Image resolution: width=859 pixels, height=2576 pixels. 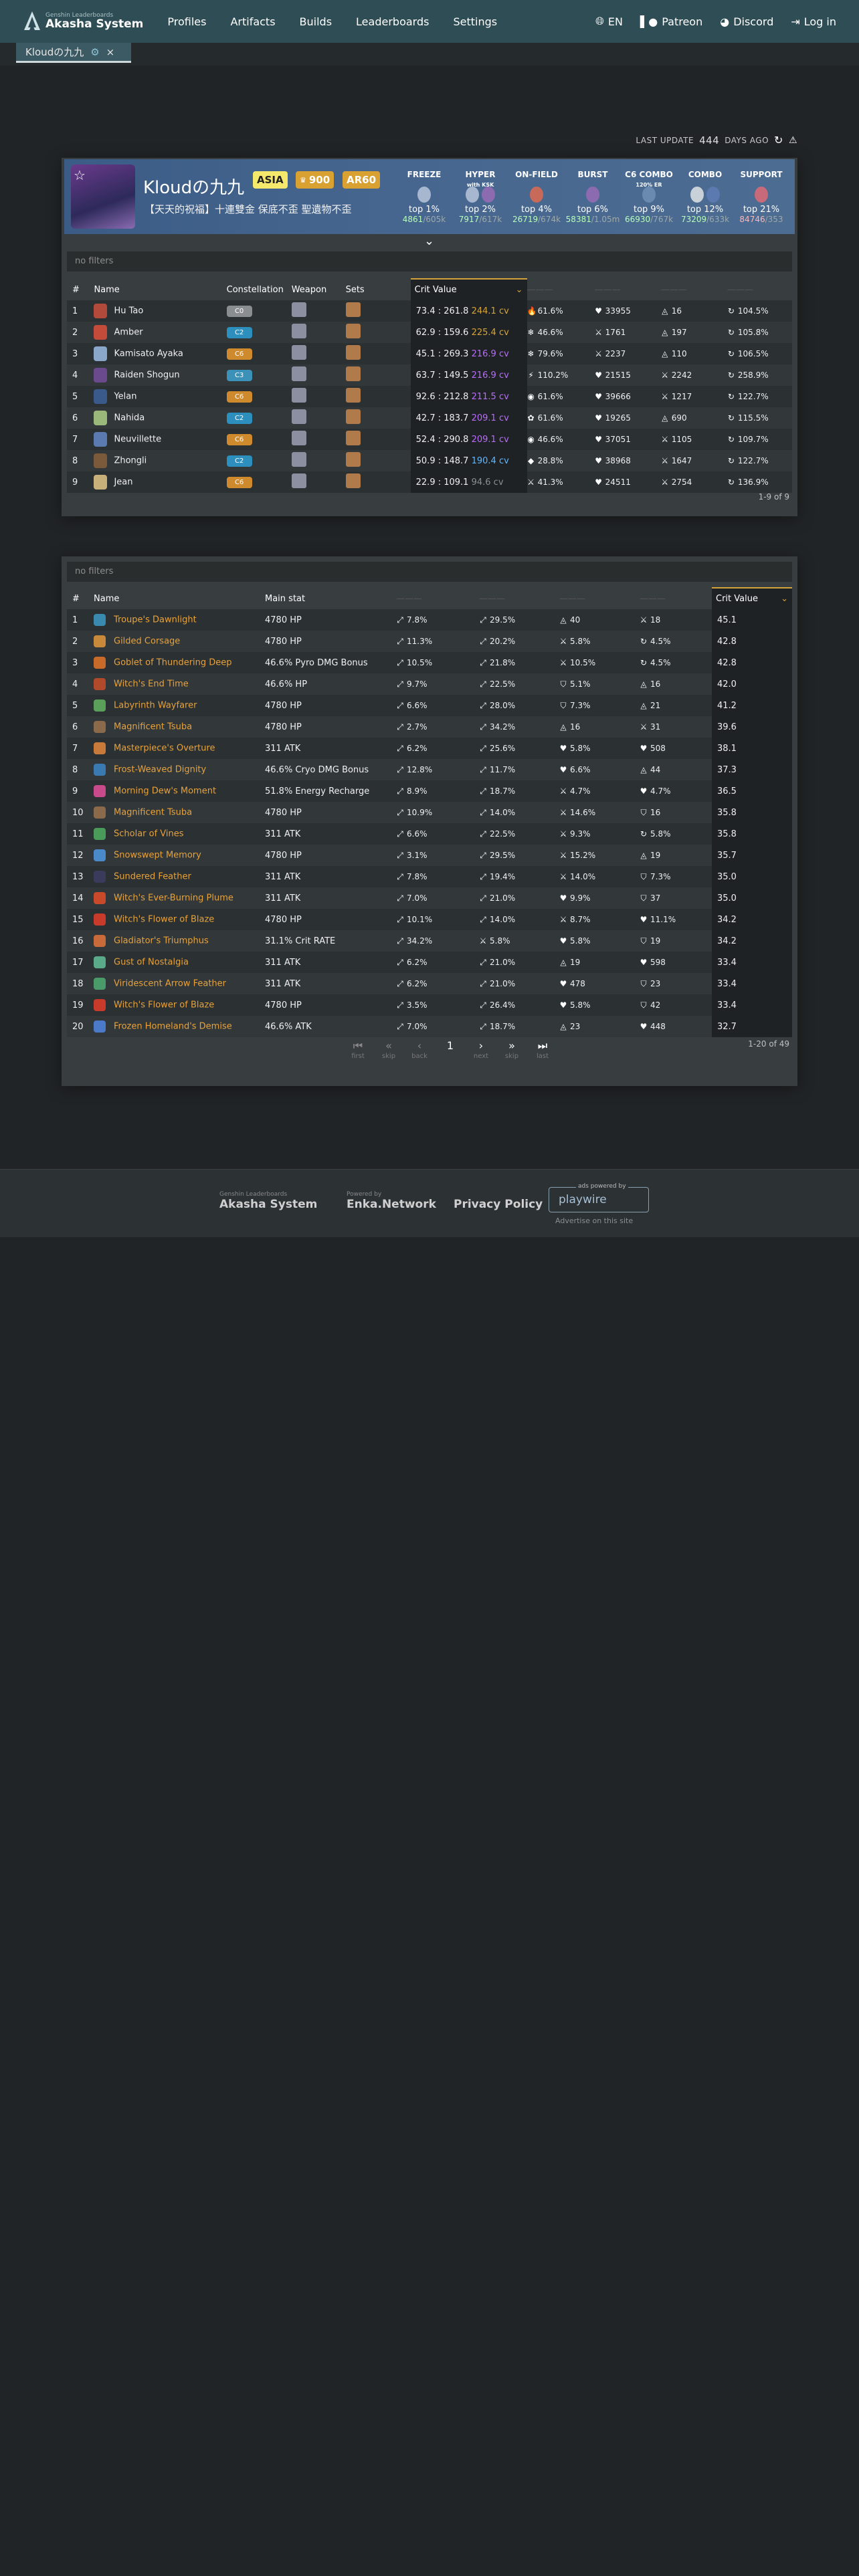 What do you see at coordinates (160, 482) in the screenshot?
I see `character-cell: Jean` at bounding box center [160, 482].